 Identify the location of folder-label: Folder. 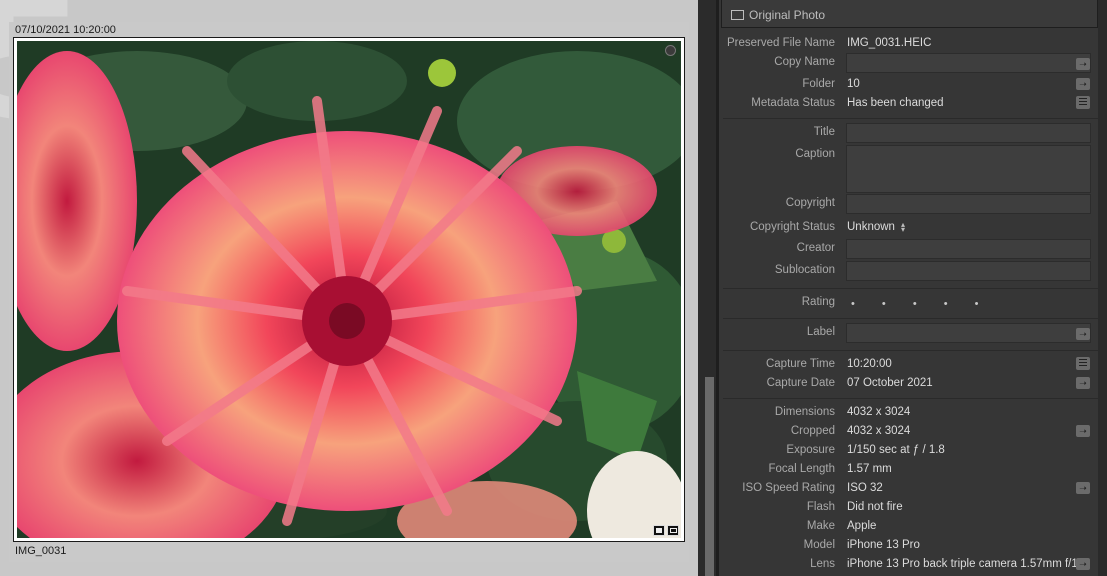
(818, 84).